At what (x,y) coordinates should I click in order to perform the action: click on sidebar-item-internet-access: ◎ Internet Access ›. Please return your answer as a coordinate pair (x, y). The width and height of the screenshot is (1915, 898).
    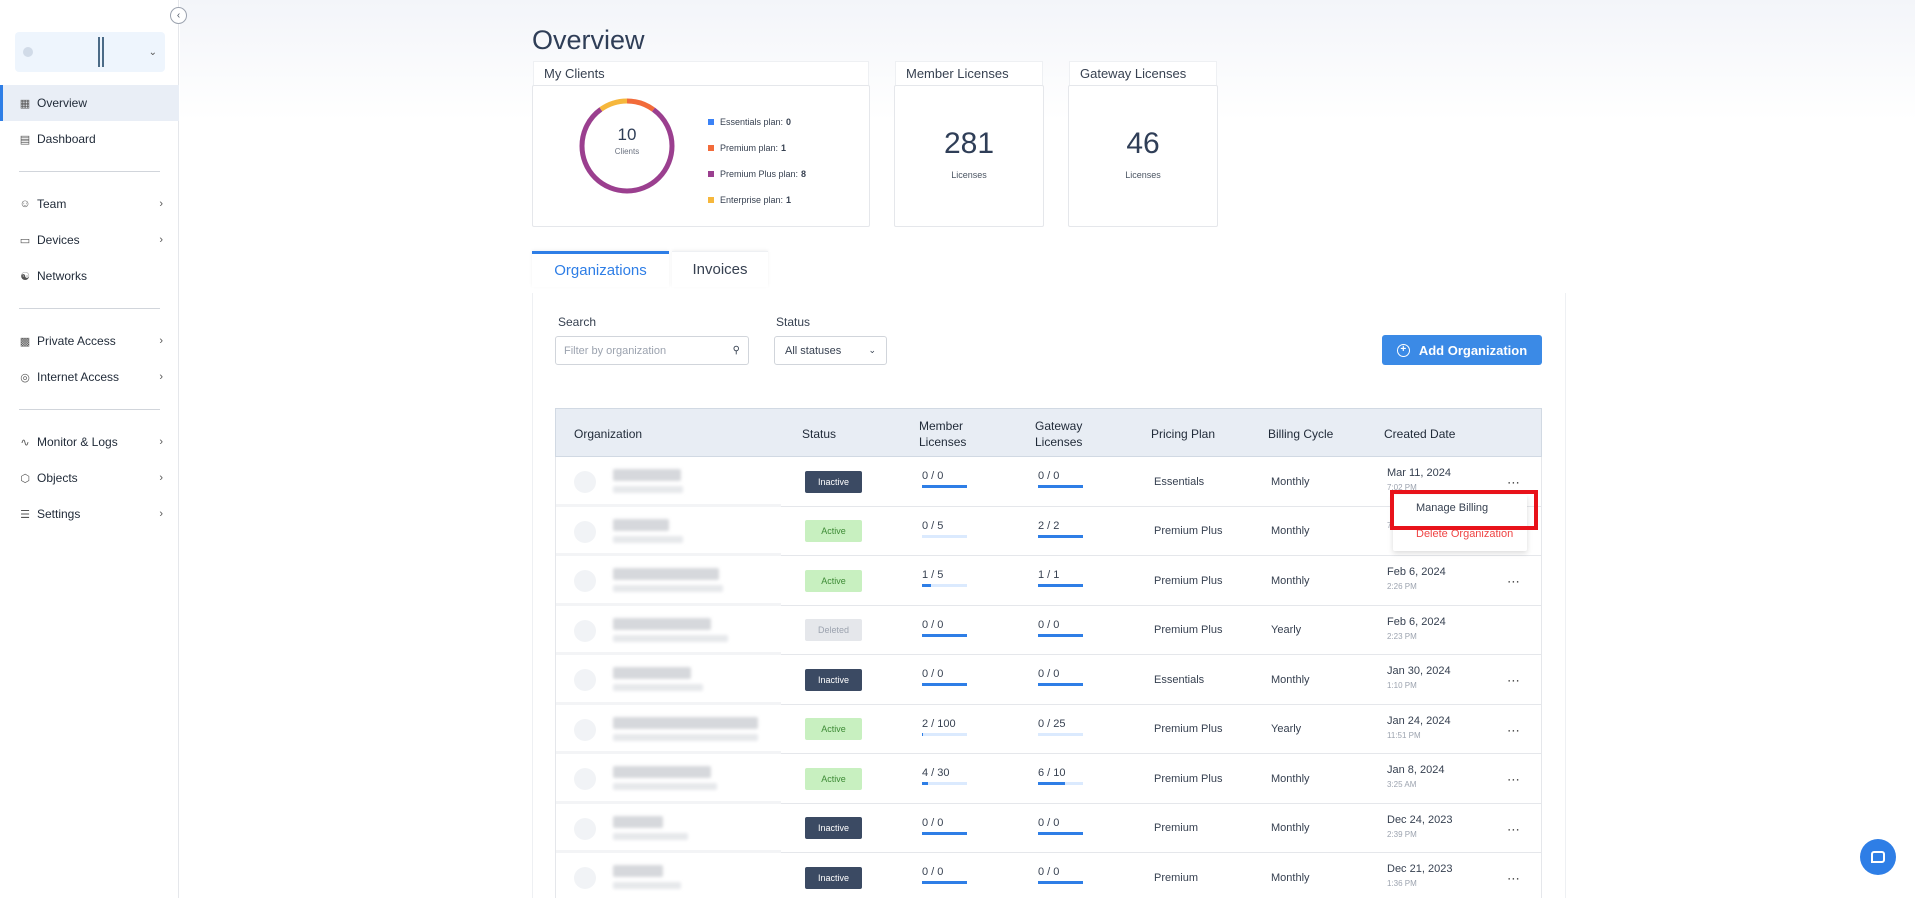
    Looking at the image, I should click on (89, 377).